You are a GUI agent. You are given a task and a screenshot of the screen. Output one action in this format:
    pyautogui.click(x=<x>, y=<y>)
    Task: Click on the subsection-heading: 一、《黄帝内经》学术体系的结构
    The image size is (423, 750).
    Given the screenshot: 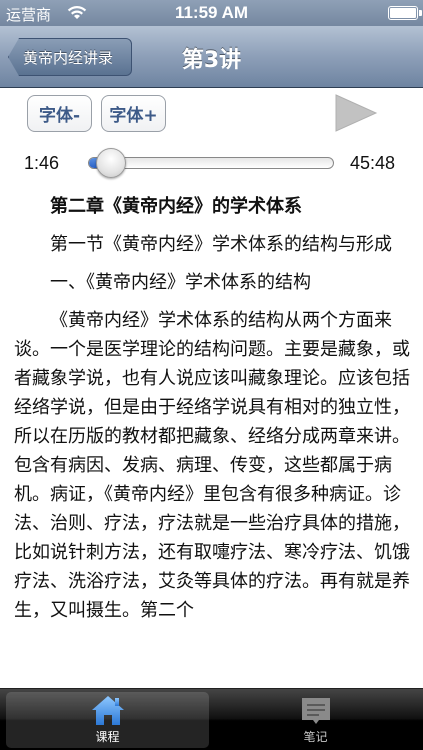 What is the action you would take?
    pyautogui.click(x=180, y=282)
    